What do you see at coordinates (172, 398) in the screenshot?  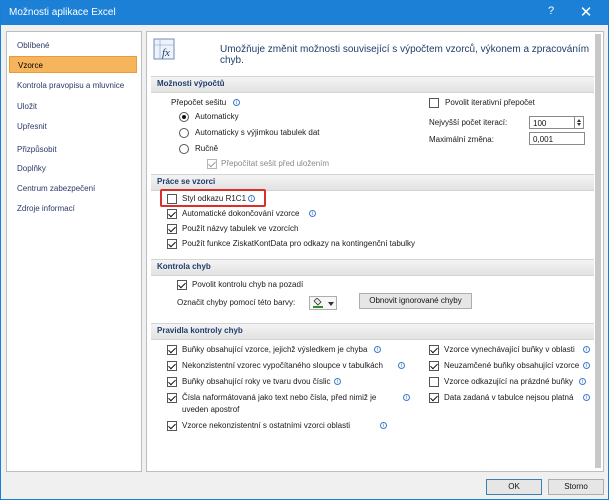 I see `rule-numbers-as-text-checkbox` at bounding box center [172, 398].